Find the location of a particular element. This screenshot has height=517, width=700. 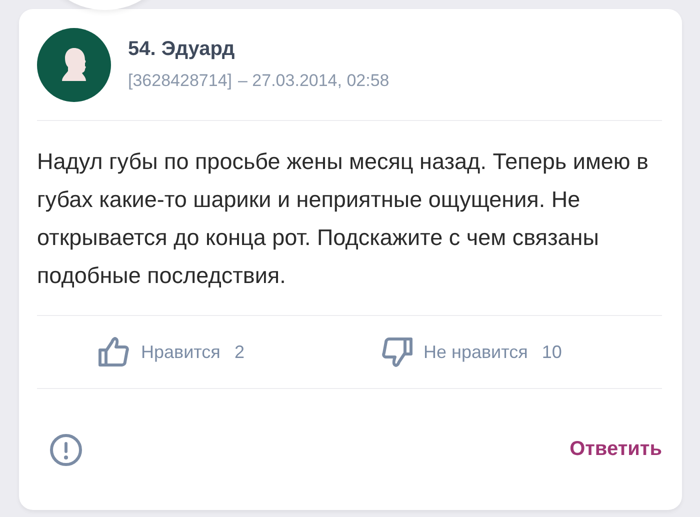

reply-button: Ответить is located at coordinates (616, 449).